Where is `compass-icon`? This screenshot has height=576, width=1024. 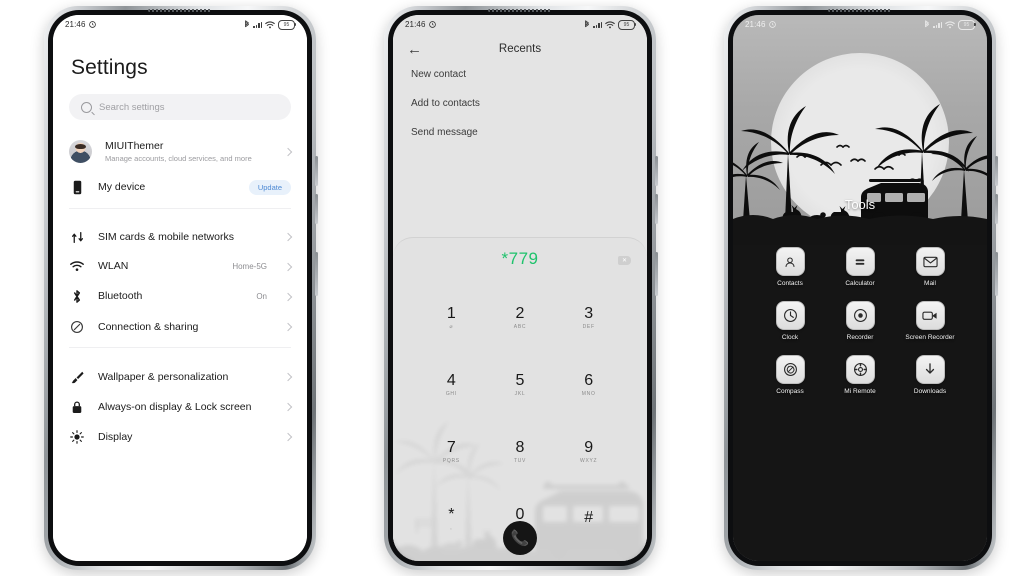
compass-icon is located at coordinates (790, 370).